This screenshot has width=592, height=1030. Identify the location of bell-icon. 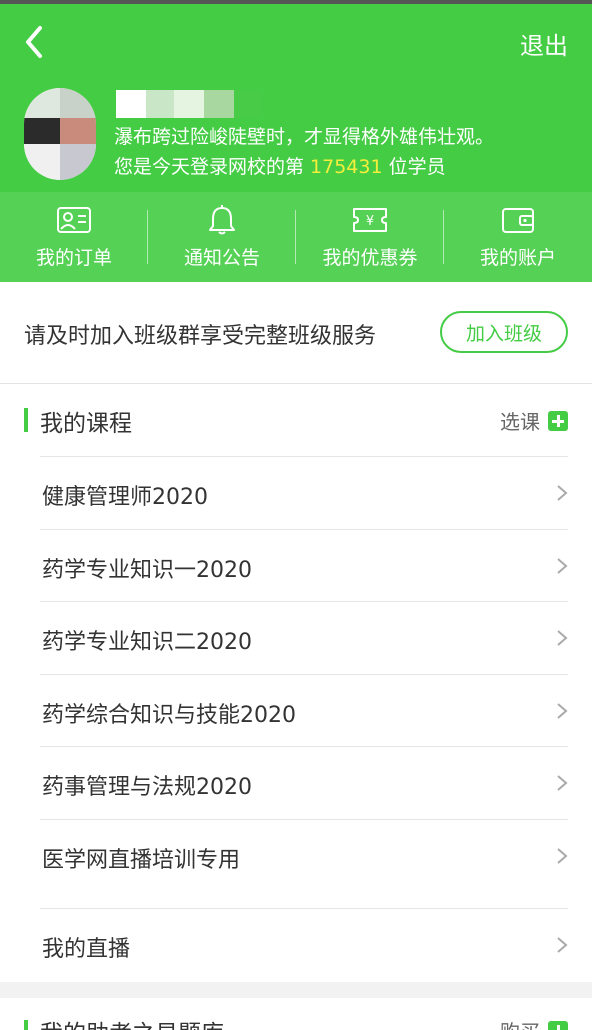
(222, 219).